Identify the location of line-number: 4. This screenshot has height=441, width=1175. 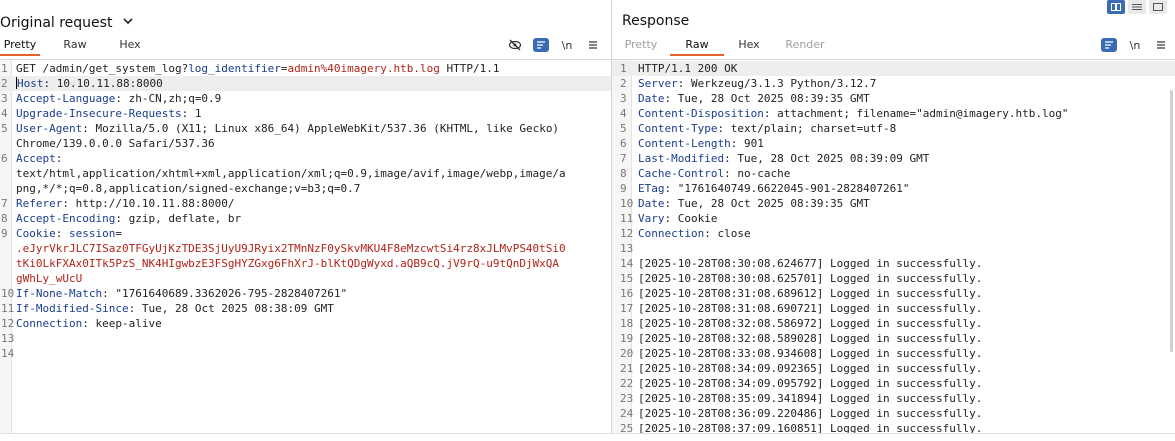
(623, 113).